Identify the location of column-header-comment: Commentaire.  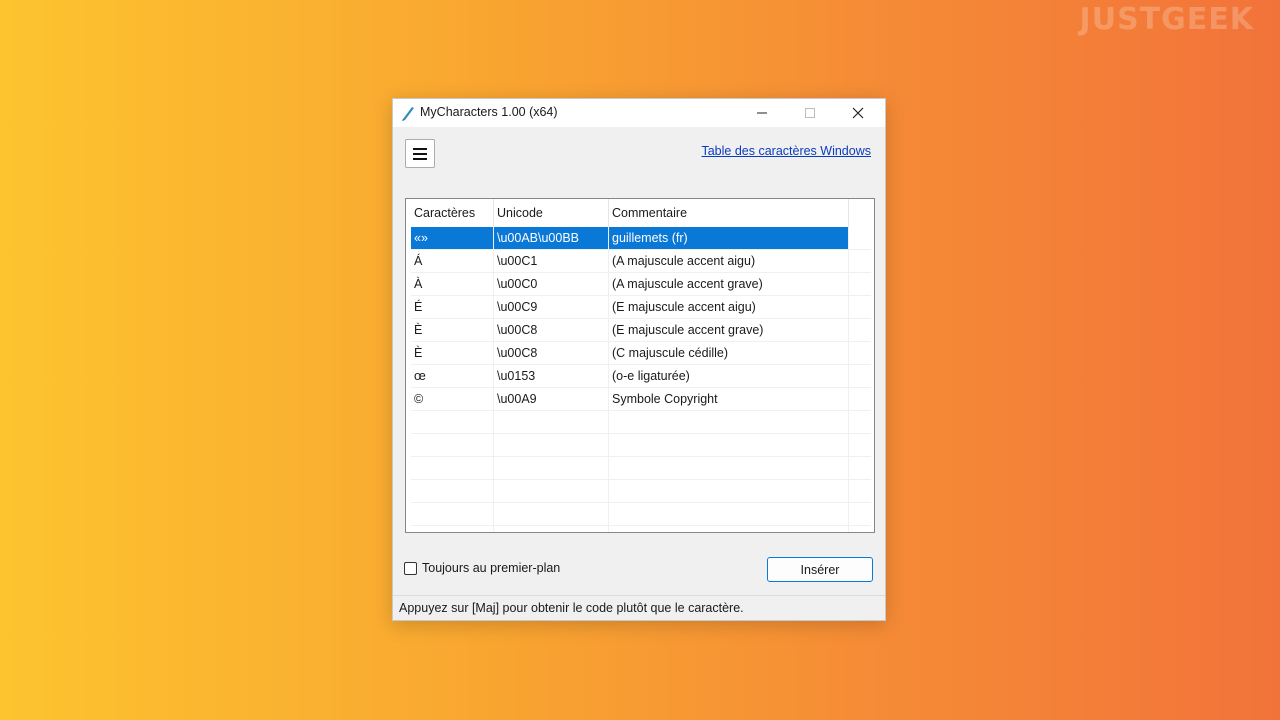
(729, 213).